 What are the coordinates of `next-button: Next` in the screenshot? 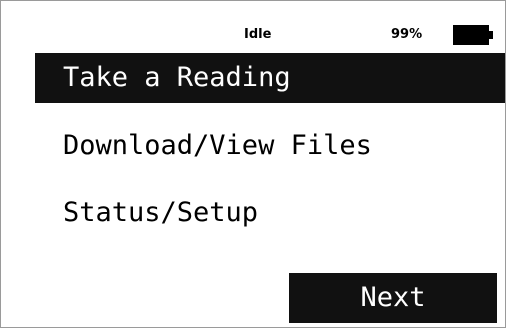 It's located at (393, 298).